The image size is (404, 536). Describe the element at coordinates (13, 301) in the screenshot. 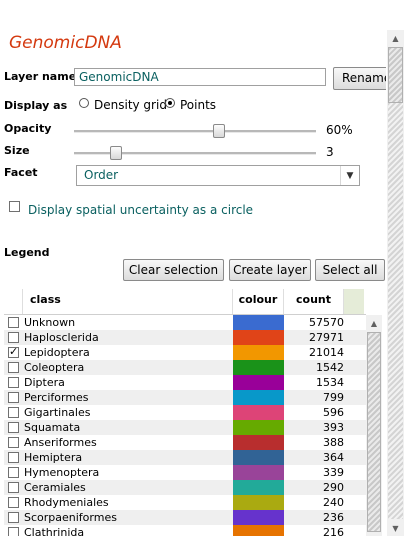

I see `header-checkbox-column` at that location.